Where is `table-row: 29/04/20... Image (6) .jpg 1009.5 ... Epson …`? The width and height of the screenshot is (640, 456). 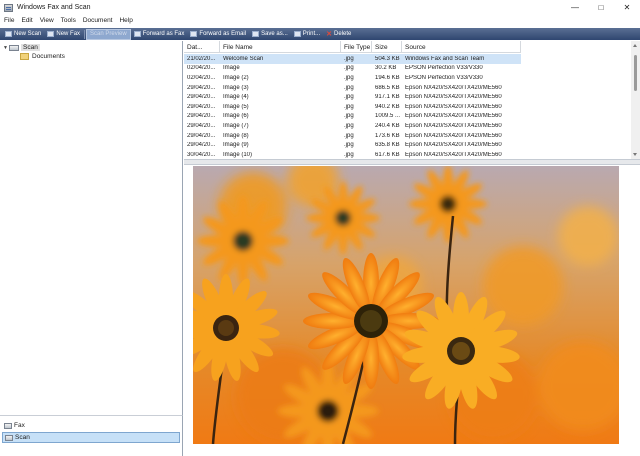
table-row: 29/04/20... Image (6) .jpg 1009.5 ... Epson … is located at coordinates (352, 117).